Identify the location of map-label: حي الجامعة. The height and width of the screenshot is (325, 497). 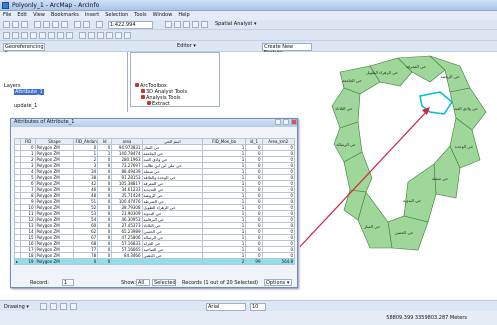
(352, 80).